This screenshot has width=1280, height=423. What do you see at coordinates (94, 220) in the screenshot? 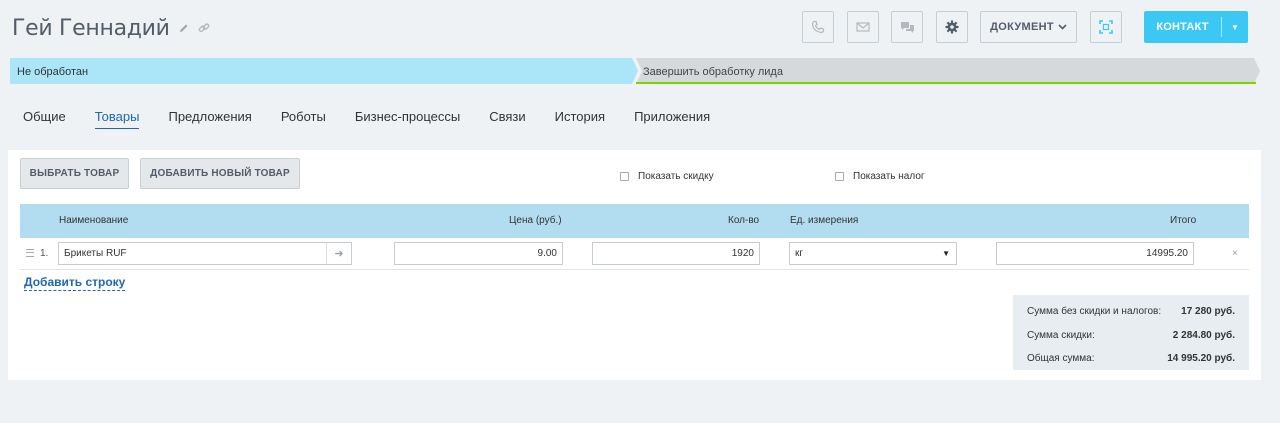
I see `column-name: Наименование` at bounding box center [94, 220].